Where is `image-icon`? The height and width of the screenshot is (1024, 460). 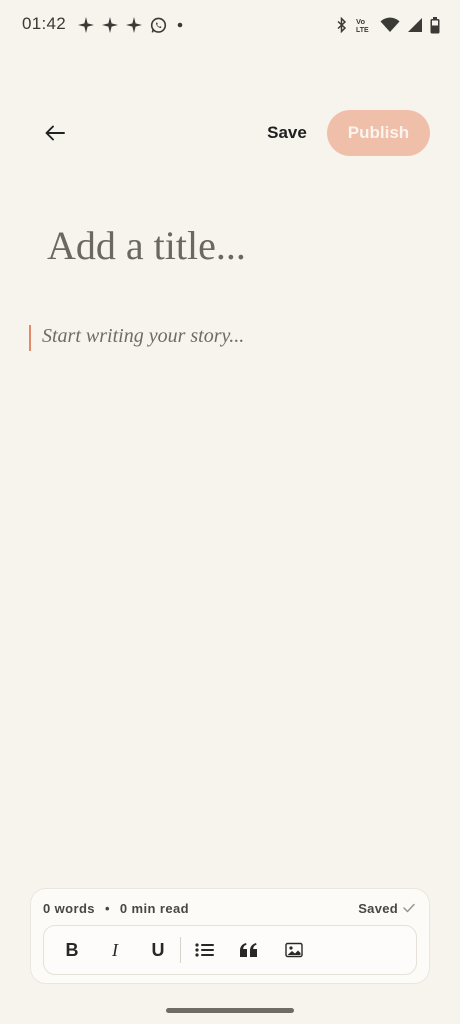 image-icon is located at coordinates (294, 950).